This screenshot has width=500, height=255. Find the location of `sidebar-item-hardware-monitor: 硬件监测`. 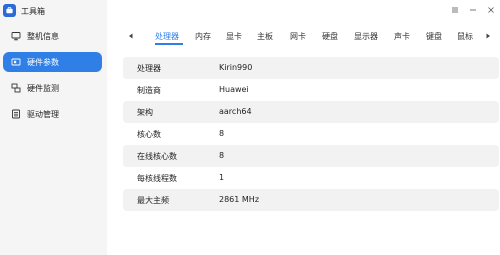

sidebar-item-hardware-monitor: 硬件监测 is located at coordinates (52, 88).